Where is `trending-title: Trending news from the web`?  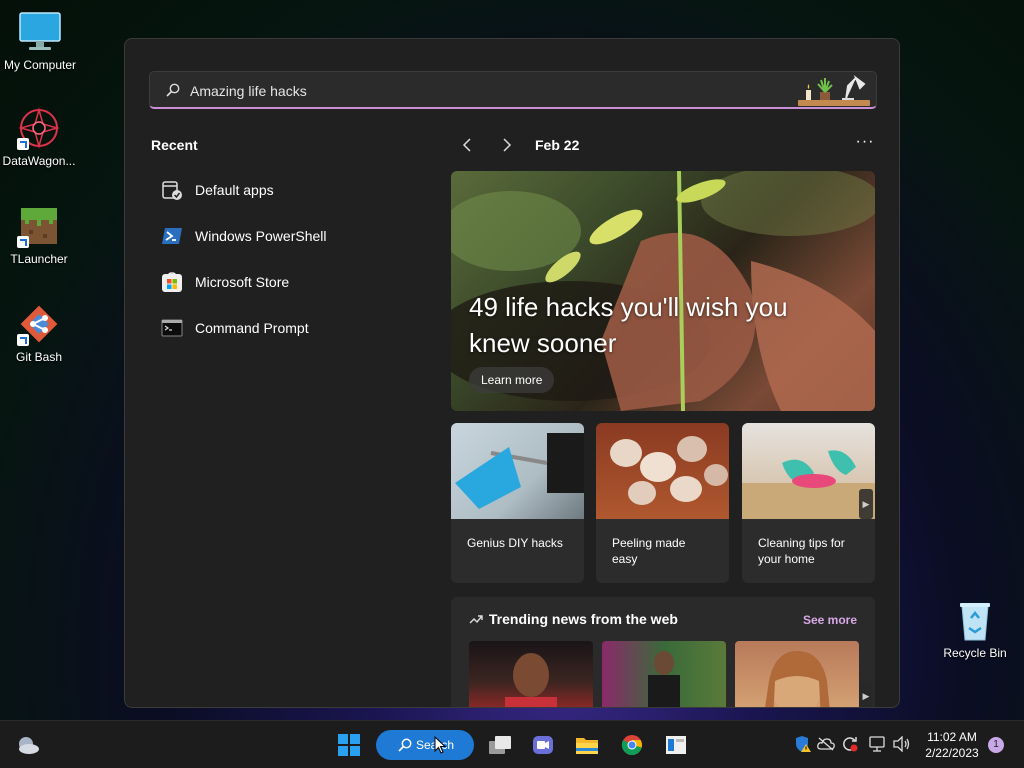
trending-title: Trending news from the web is located at coordinates (583, 619).